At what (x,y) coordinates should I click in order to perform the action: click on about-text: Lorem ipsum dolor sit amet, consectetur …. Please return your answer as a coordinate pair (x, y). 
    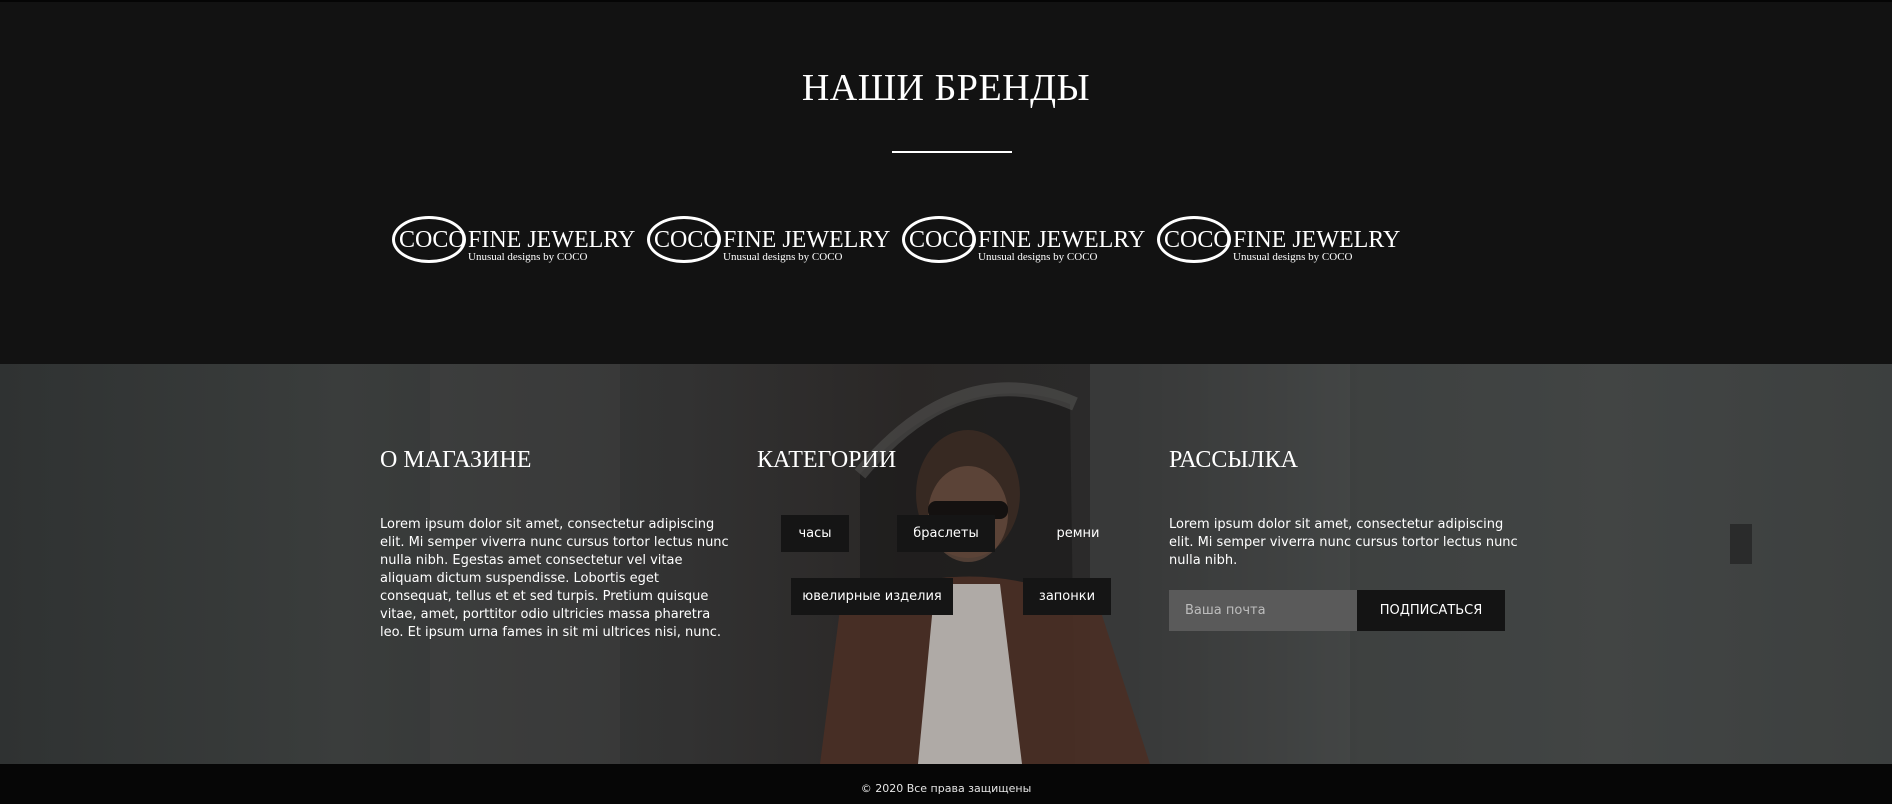
    Looking at the image, I should click on (554, 578).